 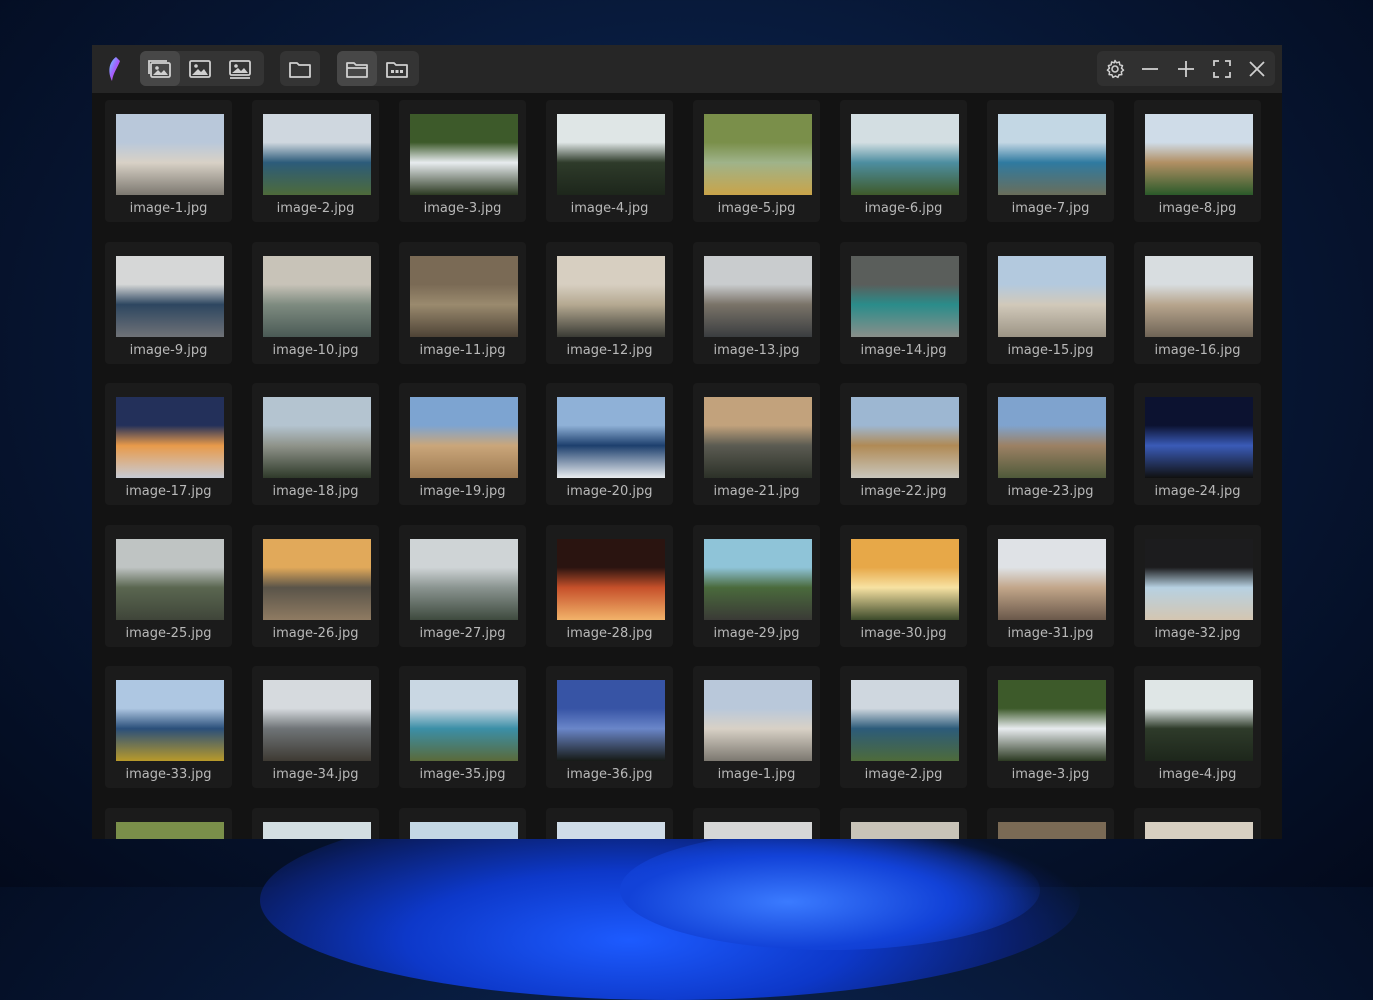 I want to click on thumbnail-card: image-30.jpg, so click(x=903, y=585).